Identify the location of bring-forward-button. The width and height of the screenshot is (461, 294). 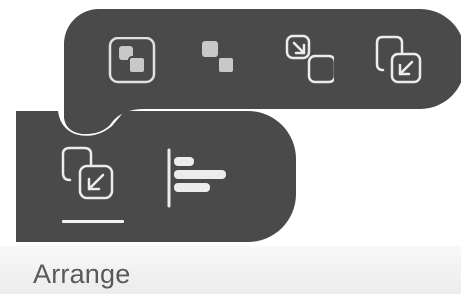
(400, 60).